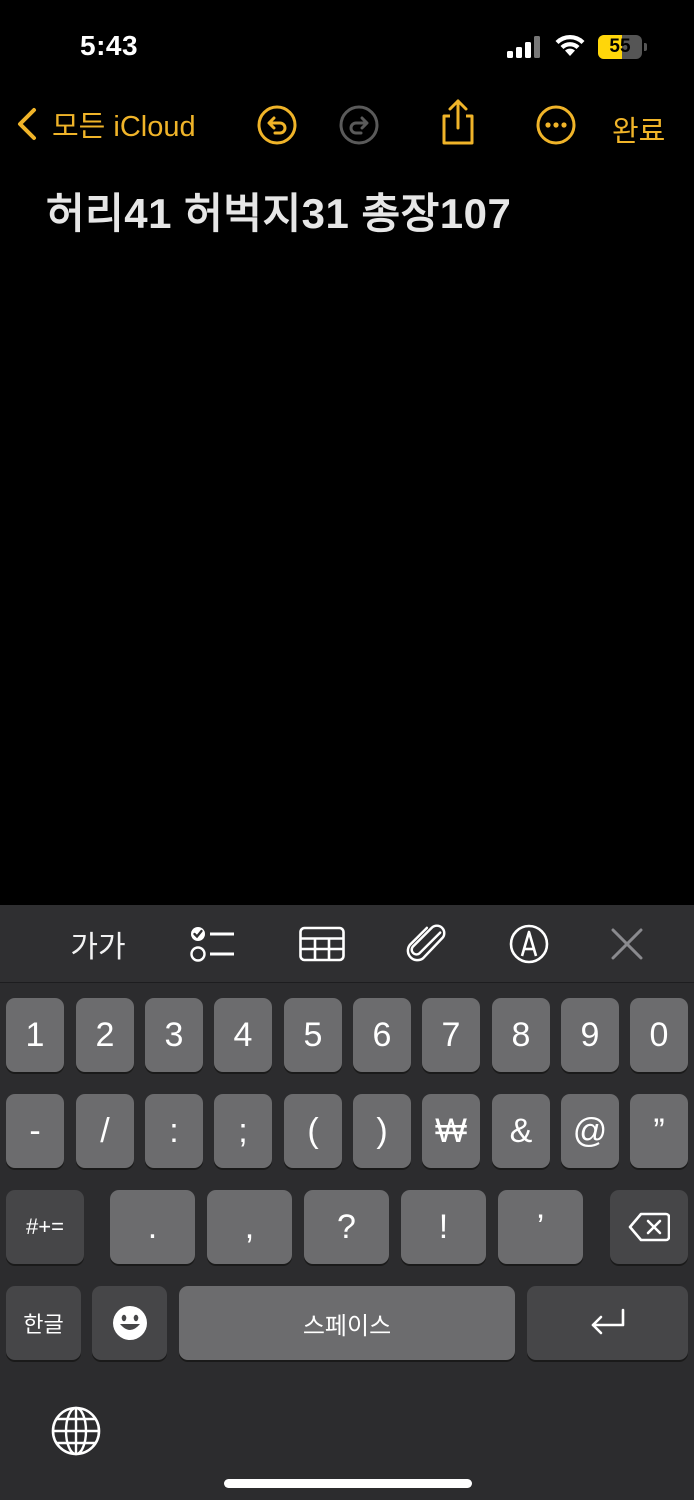 This screenshot has width=694, height=1500. What do you see at coordinates (124, 127) in the screenshot?
I see `back-label: 모든 iCloud` at bounding box center [124, 127].